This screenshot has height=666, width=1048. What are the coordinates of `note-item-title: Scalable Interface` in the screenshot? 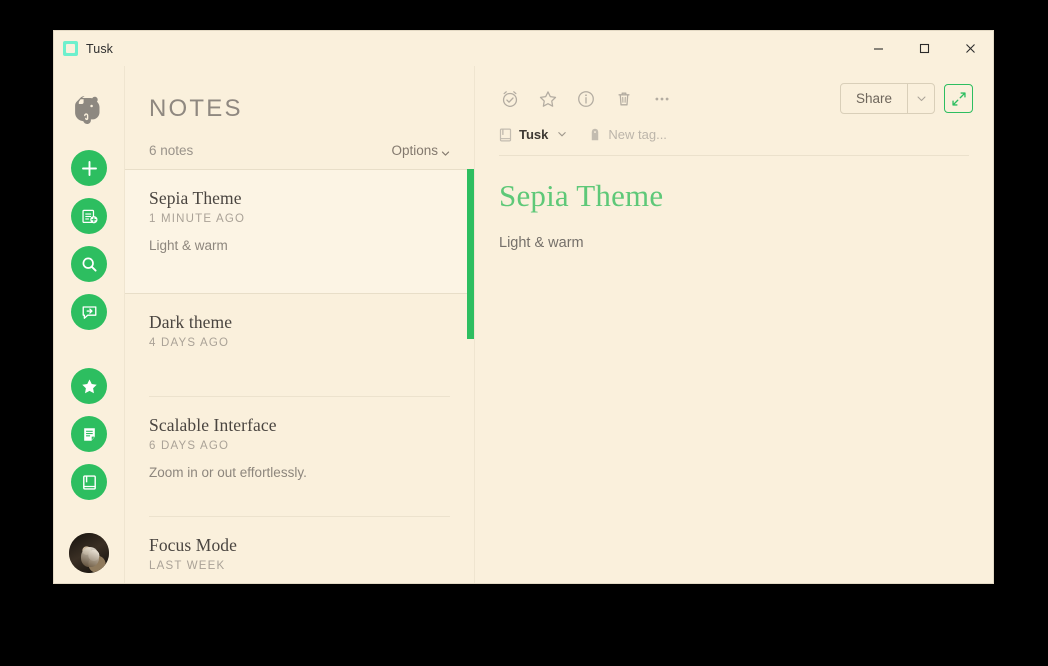 It's located at (213, 425).